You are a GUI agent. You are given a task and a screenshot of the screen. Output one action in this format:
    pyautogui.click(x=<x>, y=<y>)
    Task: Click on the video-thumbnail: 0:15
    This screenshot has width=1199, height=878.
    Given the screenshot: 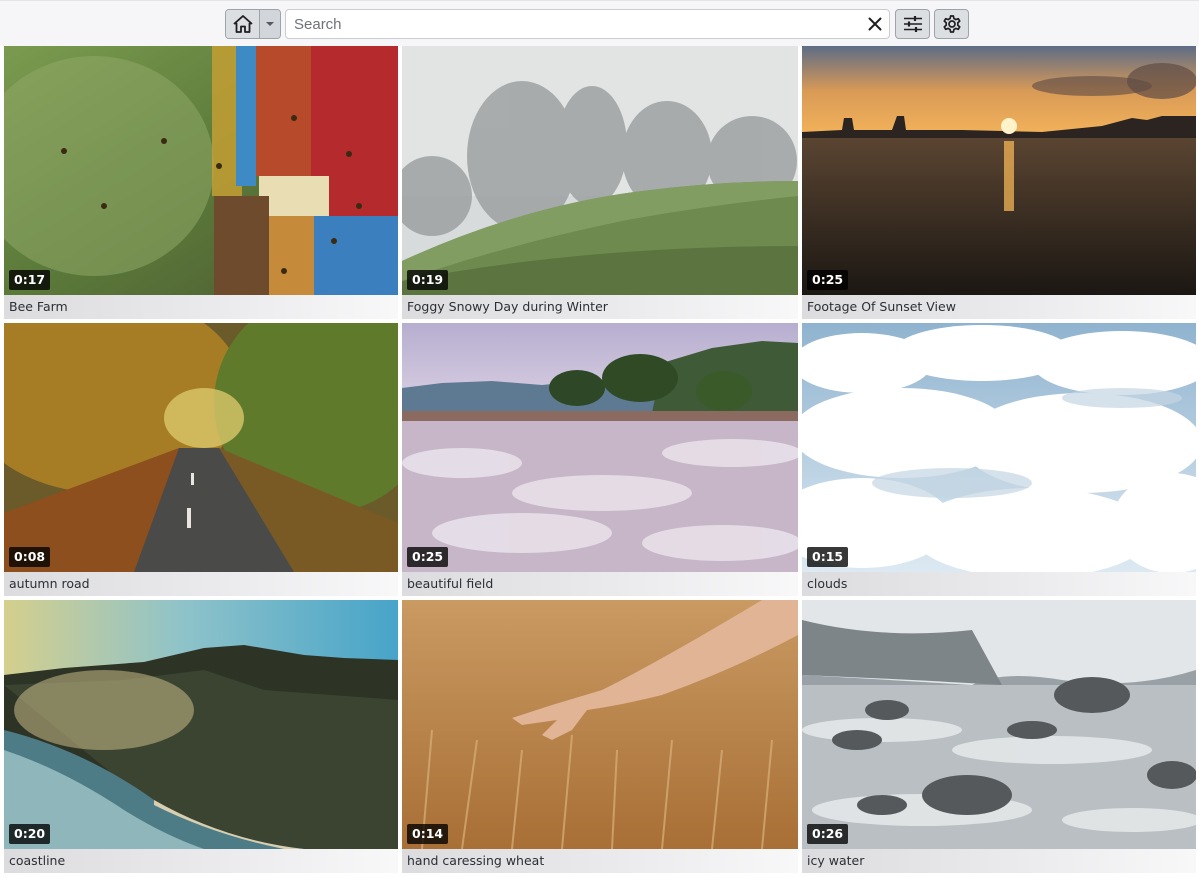 What is the action you would take?
    pyautogui.click(x=999, y=447)
    